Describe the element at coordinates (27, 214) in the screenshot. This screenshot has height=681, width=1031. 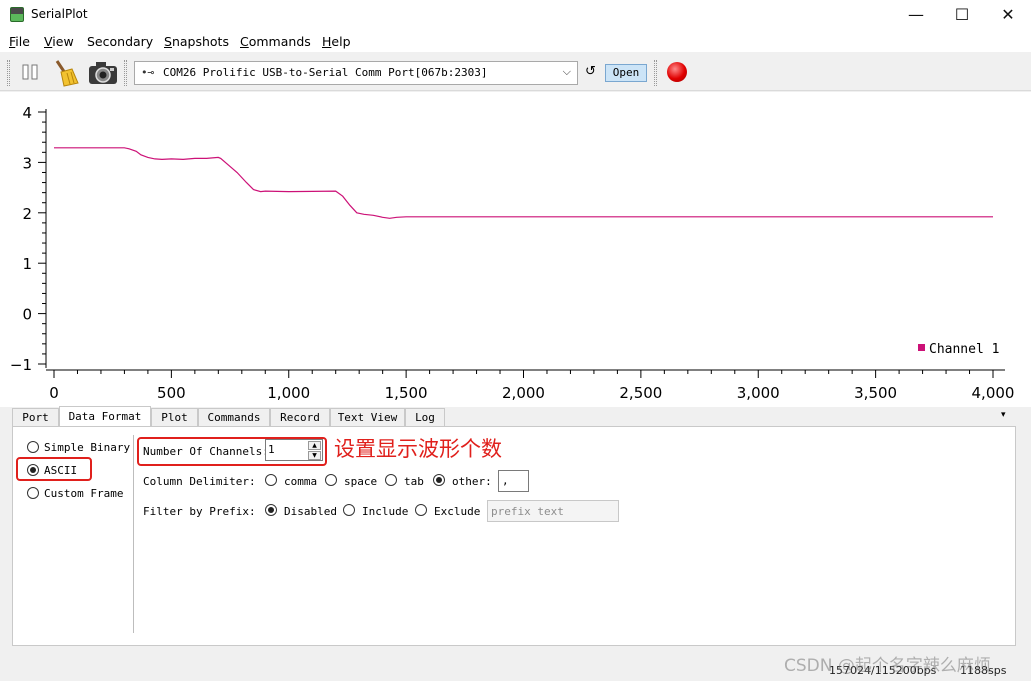
I see `y-tick-label: 2` at that location.